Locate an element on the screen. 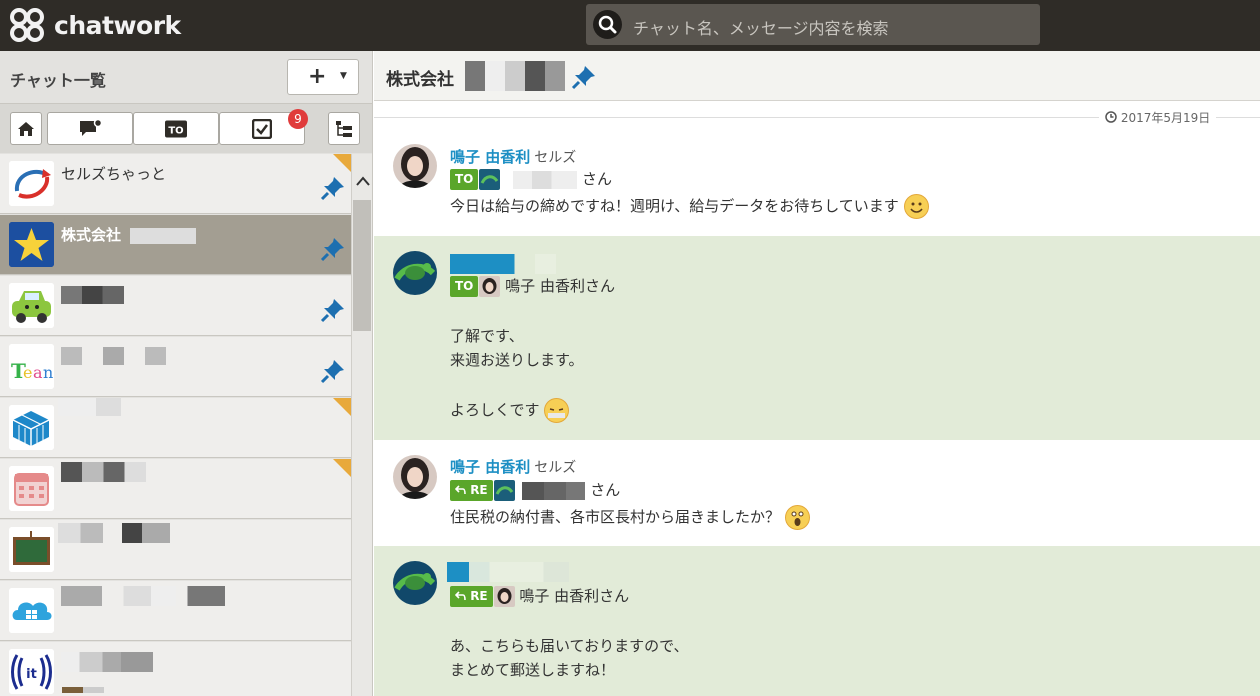 This screenshot has width=1260, height=696. svg-text: e is located at coordinates (27, 372).